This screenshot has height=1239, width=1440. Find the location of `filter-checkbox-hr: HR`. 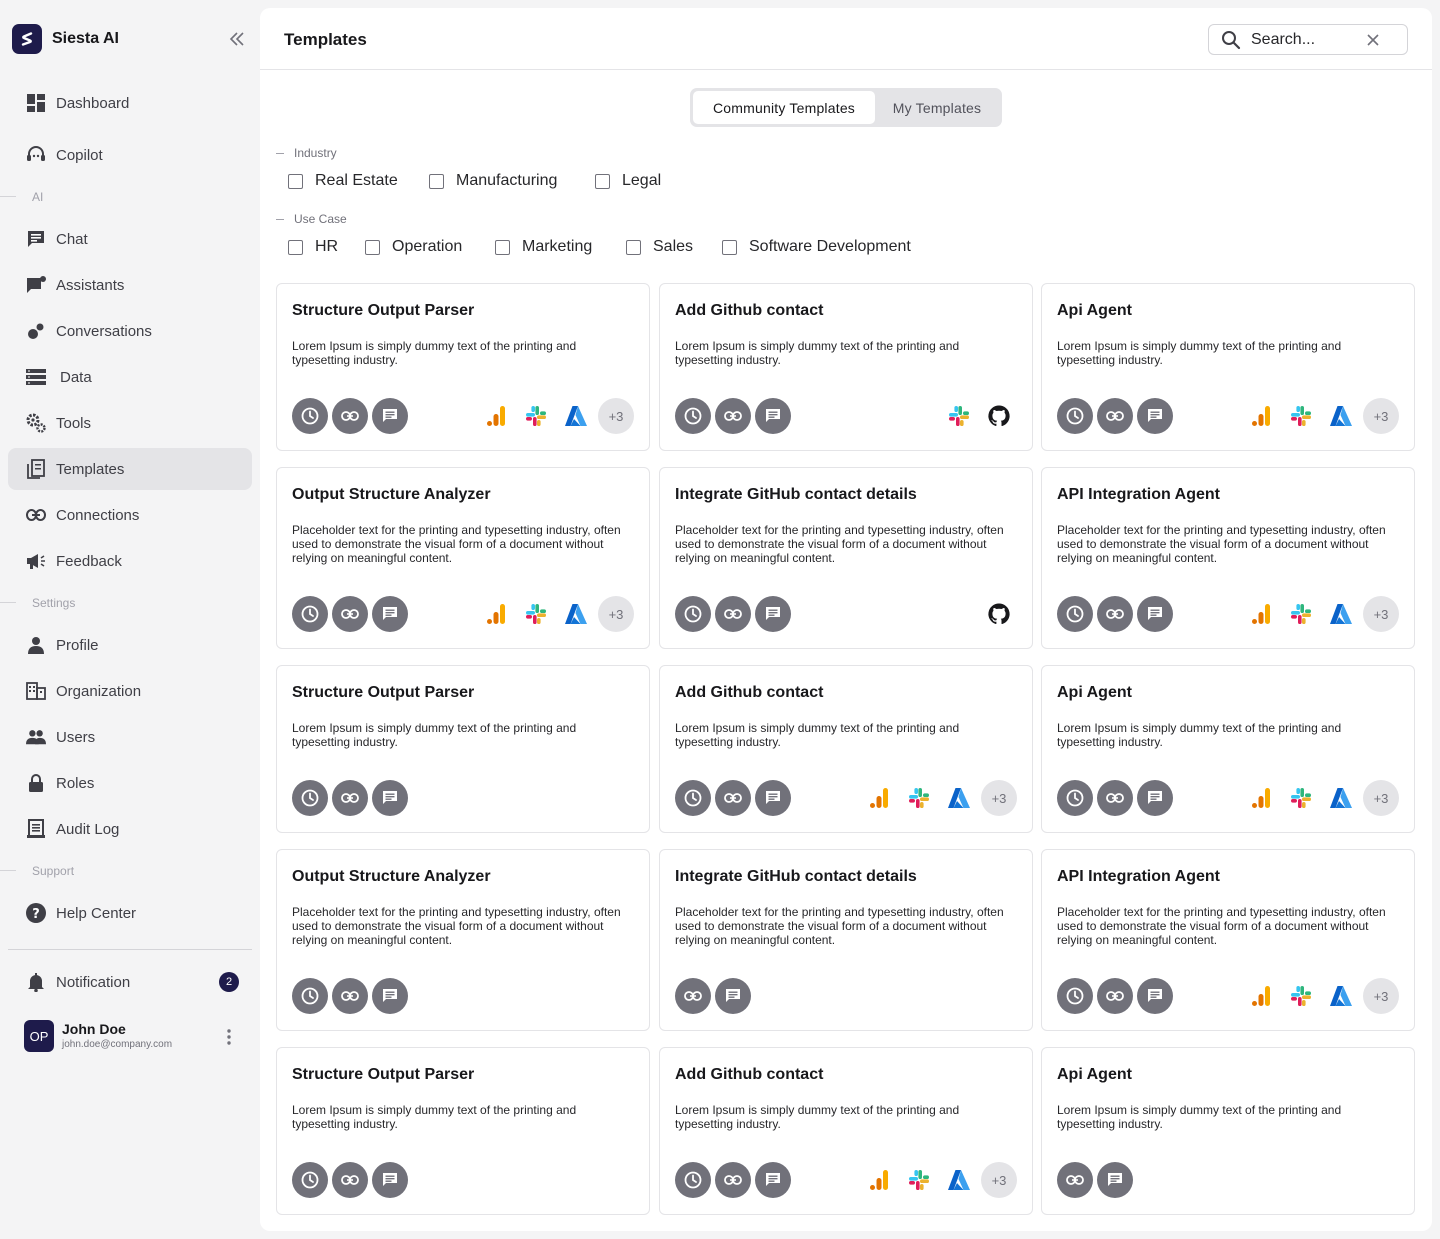

filter-checkbox-hr: HR is located at coordinates (313, 247).